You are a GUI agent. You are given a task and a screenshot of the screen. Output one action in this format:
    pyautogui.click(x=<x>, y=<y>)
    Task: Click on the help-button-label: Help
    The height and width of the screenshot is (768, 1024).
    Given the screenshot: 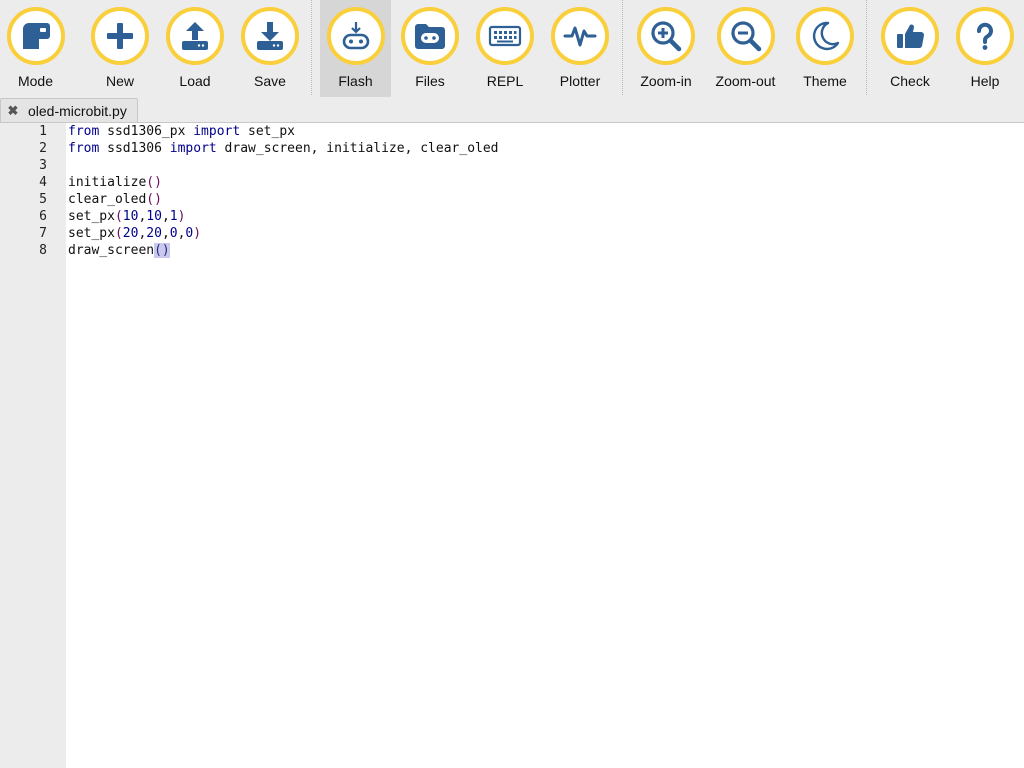 What is the action you would take?
    pyautogui.click(x=985, y=81)
    